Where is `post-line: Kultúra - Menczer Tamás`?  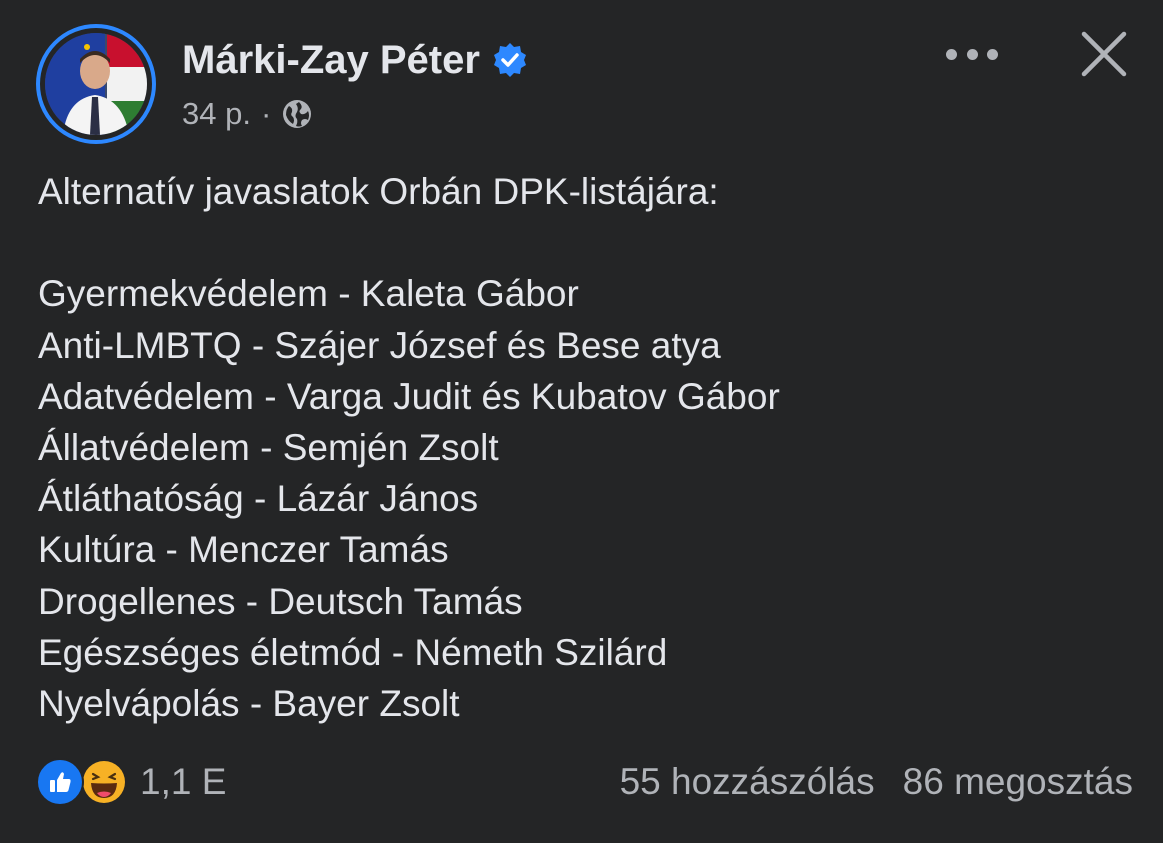 post-line: Kultúra - Menczer Tamás is located at coordinates (243, 550).